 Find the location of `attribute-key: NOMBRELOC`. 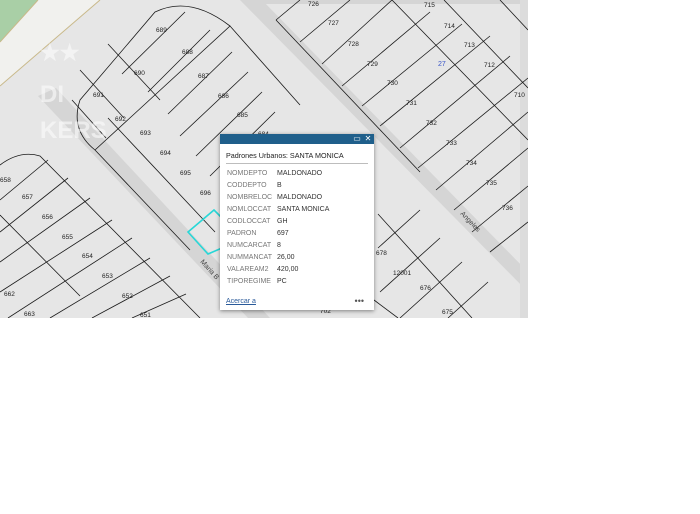

attribute-key: NOMBRELOC is located at coordinates (250, 197).